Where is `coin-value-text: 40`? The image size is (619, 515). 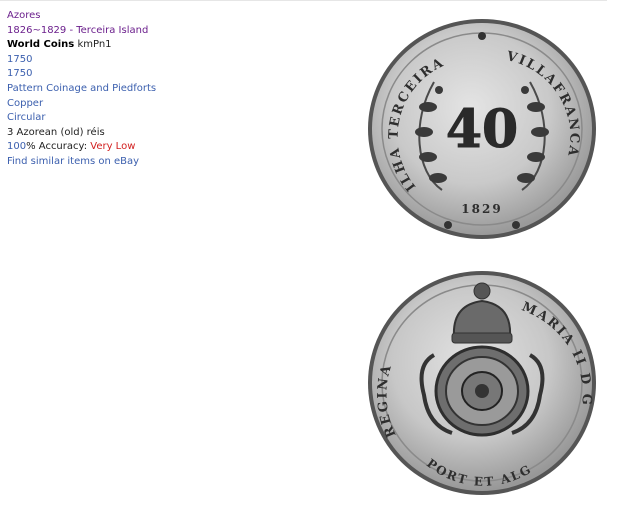 coin-value-text: 40 is located at coordinates (482, 129).